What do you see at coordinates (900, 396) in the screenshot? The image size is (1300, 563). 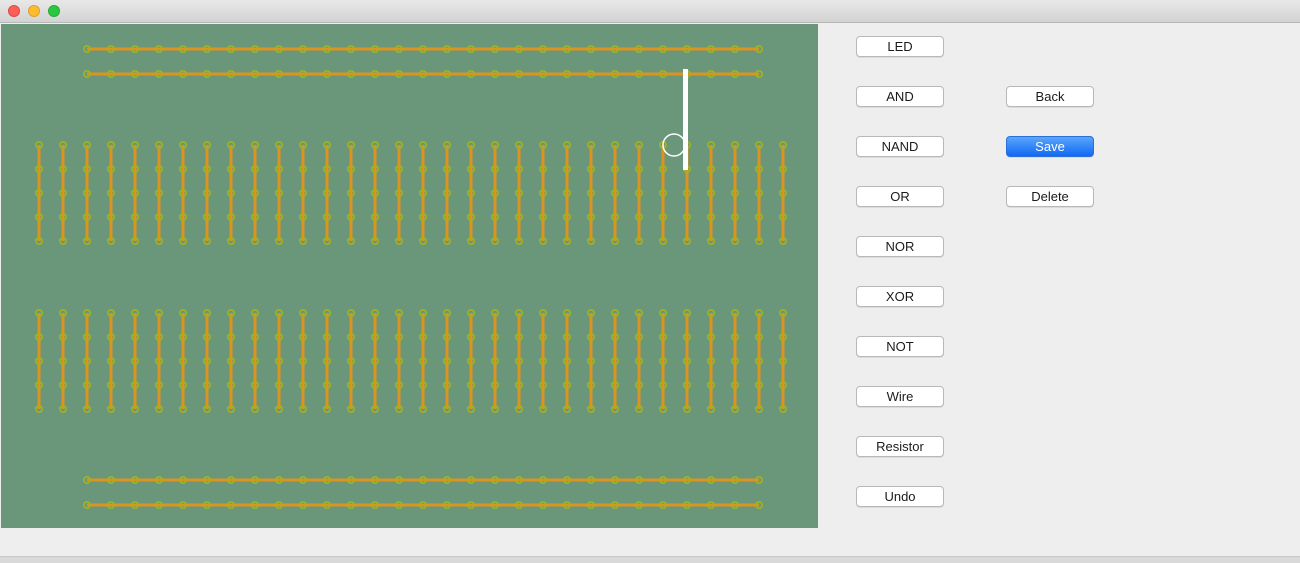 I see `wire-button: Wire` at bounding box center [900, 396].